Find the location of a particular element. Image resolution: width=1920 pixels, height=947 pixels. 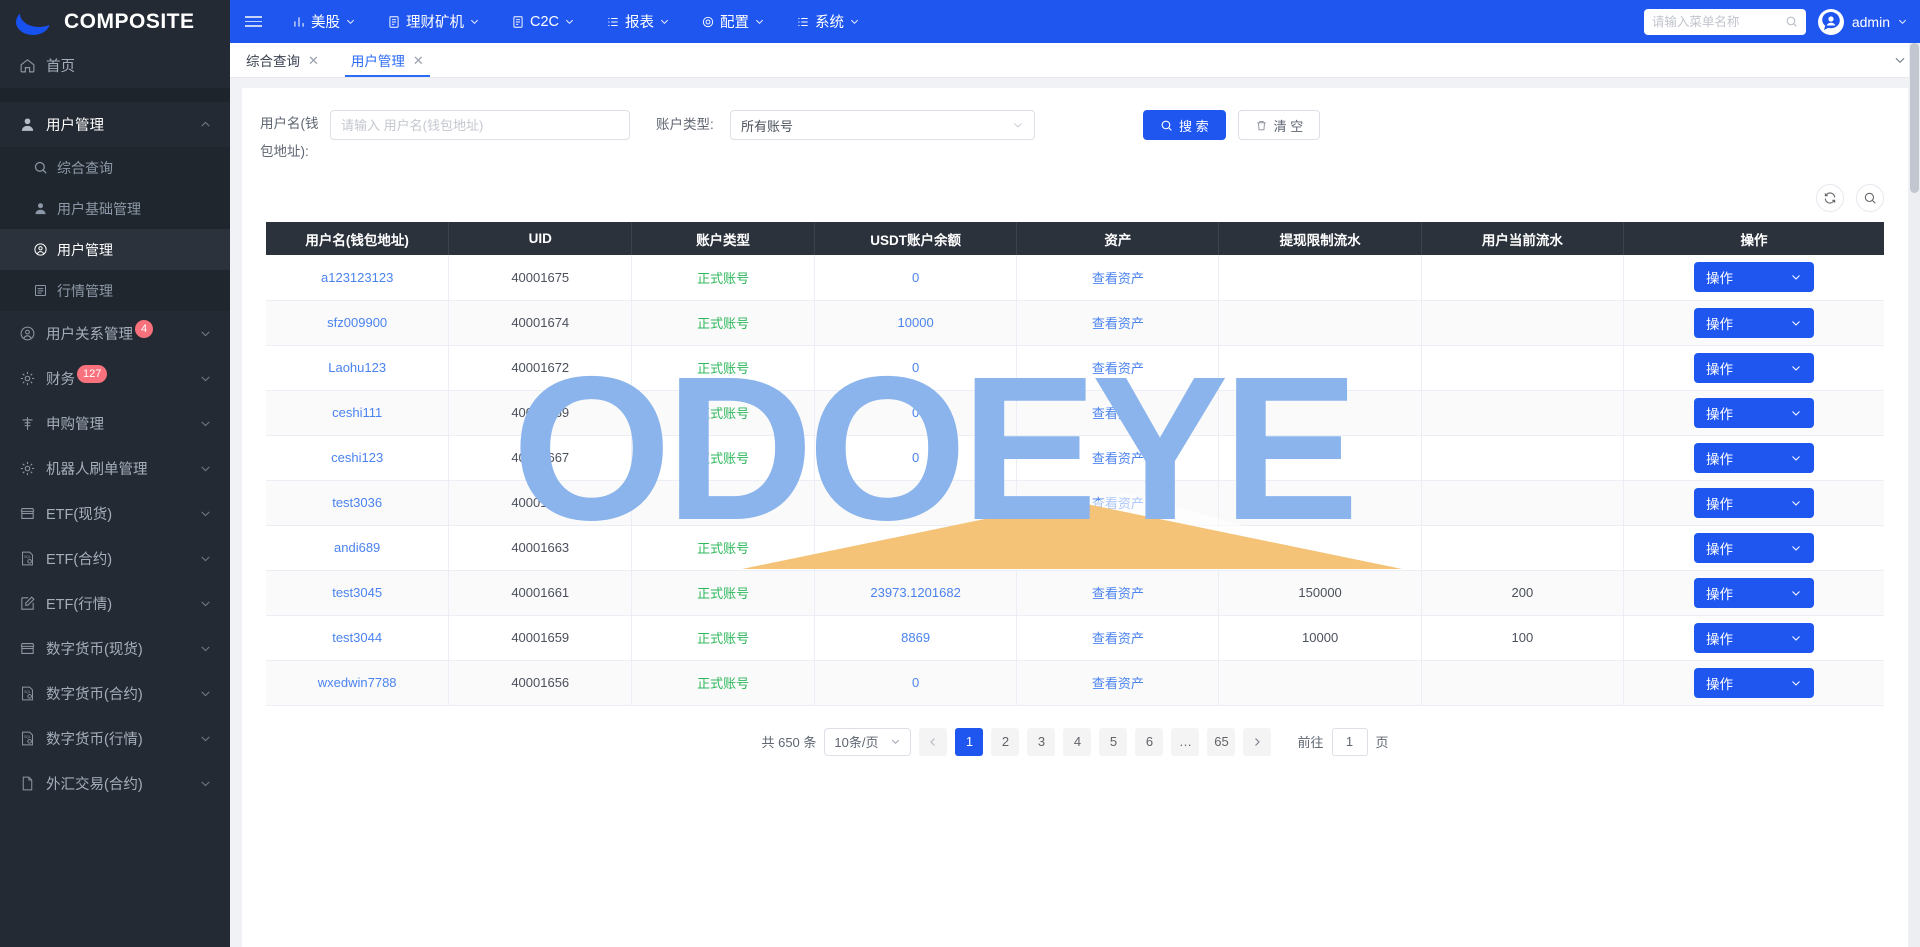

username-link: test3045 is located at coordinates (357, 592).